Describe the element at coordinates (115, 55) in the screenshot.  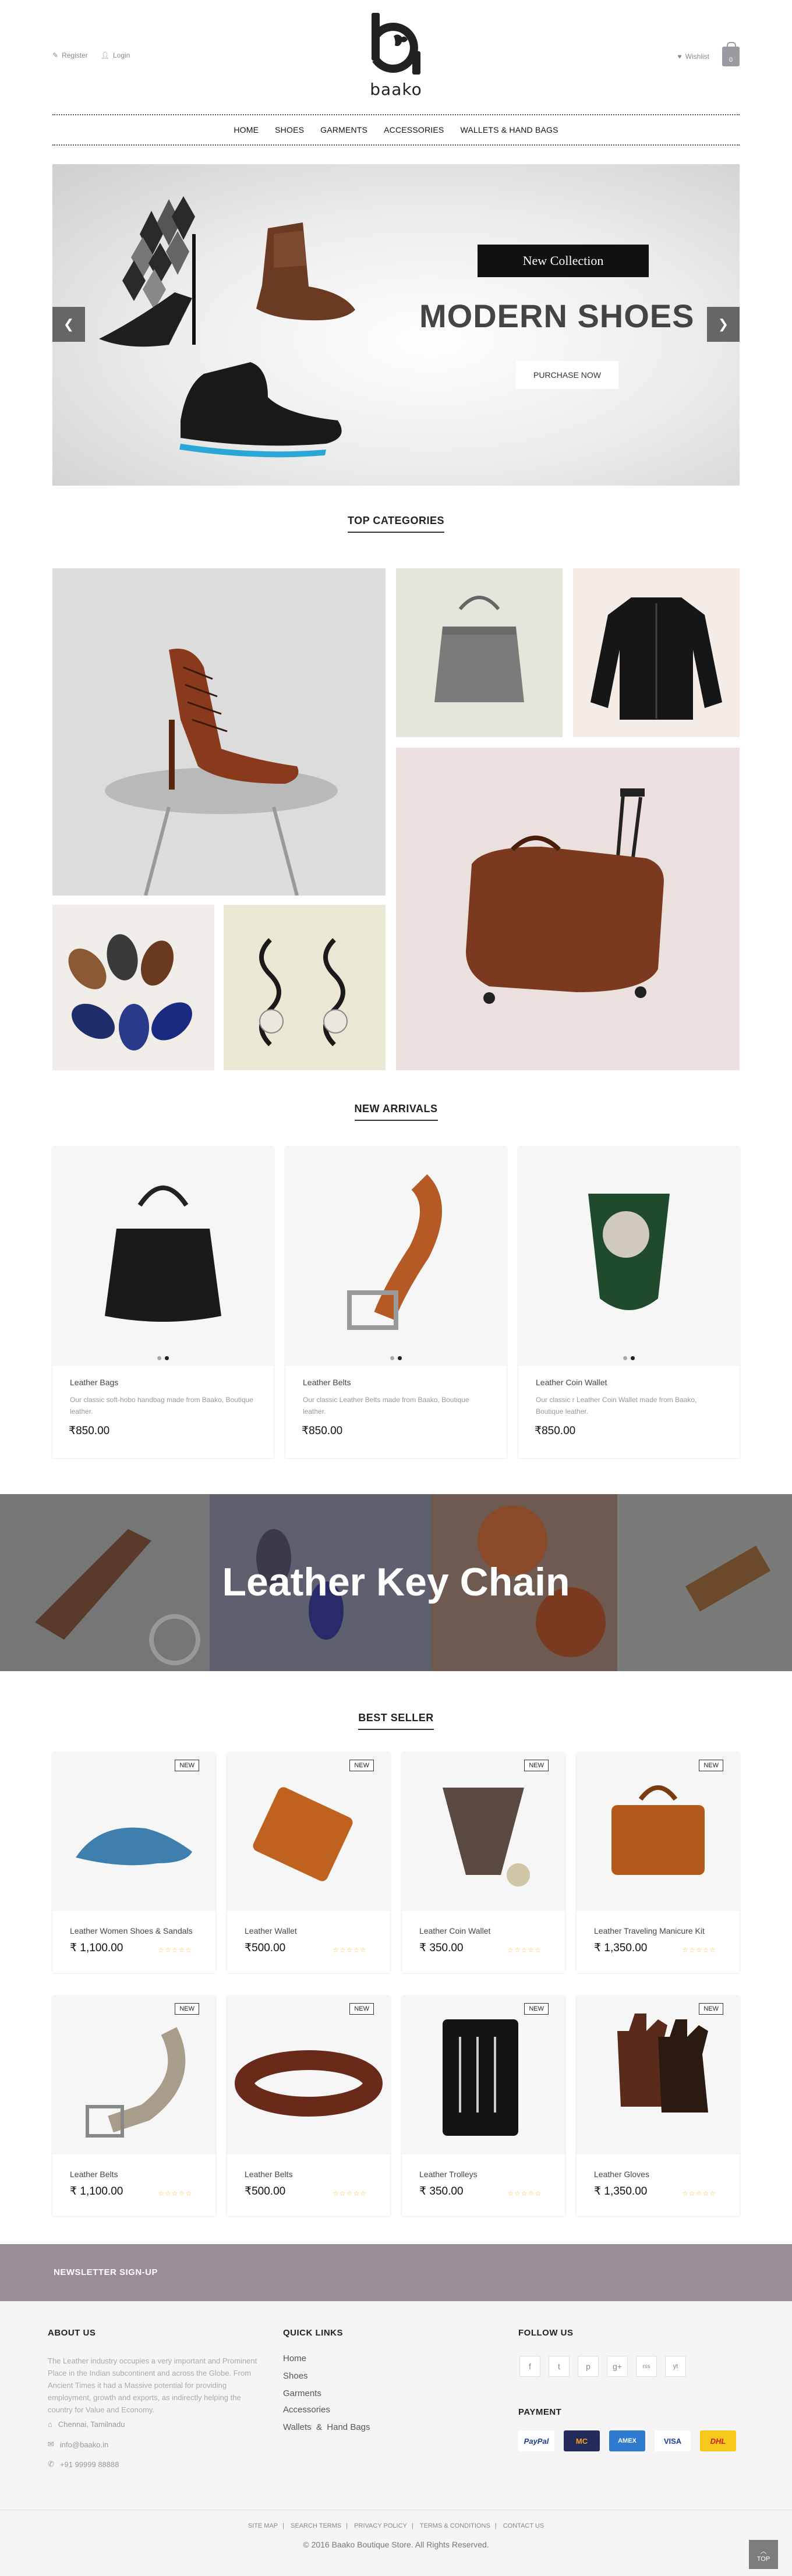
I see `login-link: 👤︎ Login` at that location.